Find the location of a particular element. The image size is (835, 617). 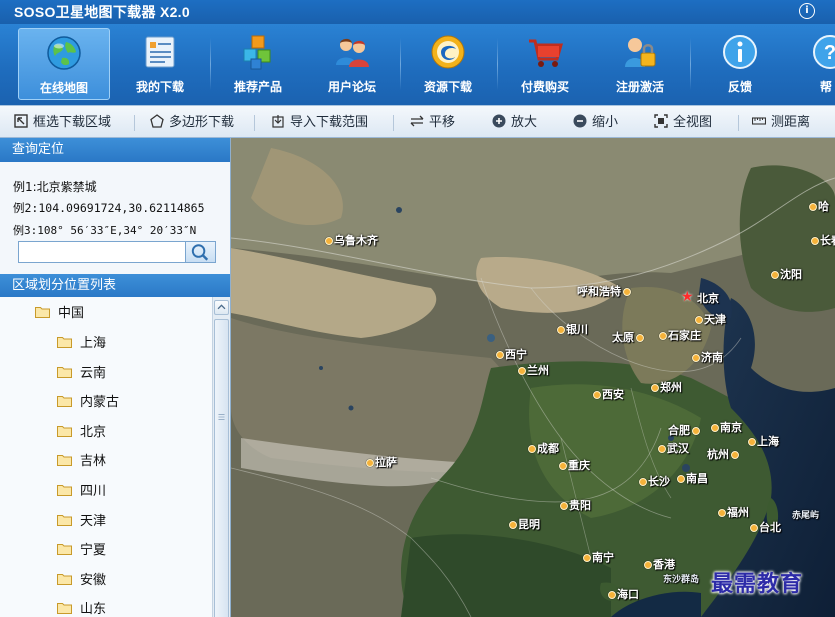

search-icon is located at coordinates (200, 252).